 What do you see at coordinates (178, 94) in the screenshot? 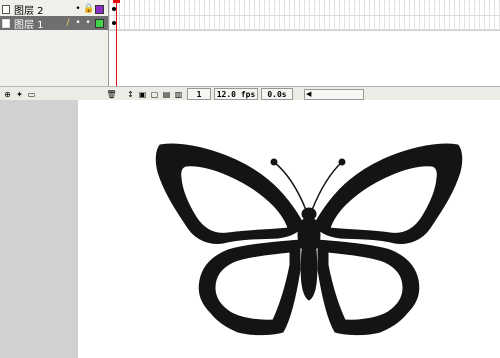
I see `modify-onion-markers-icon: ▥` at bounding box center [178, 94].